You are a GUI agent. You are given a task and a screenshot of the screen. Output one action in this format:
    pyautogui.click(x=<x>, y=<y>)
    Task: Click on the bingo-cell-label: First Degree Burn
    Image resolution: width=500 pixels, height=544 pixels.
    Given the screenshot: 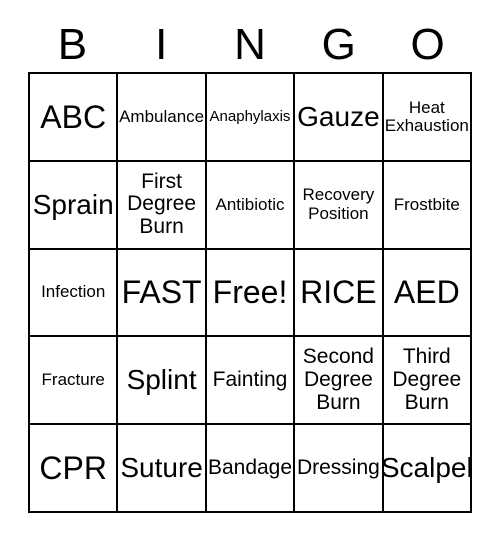 What is the action you would take?
    pyautogui.click(x=162, y=204)
    